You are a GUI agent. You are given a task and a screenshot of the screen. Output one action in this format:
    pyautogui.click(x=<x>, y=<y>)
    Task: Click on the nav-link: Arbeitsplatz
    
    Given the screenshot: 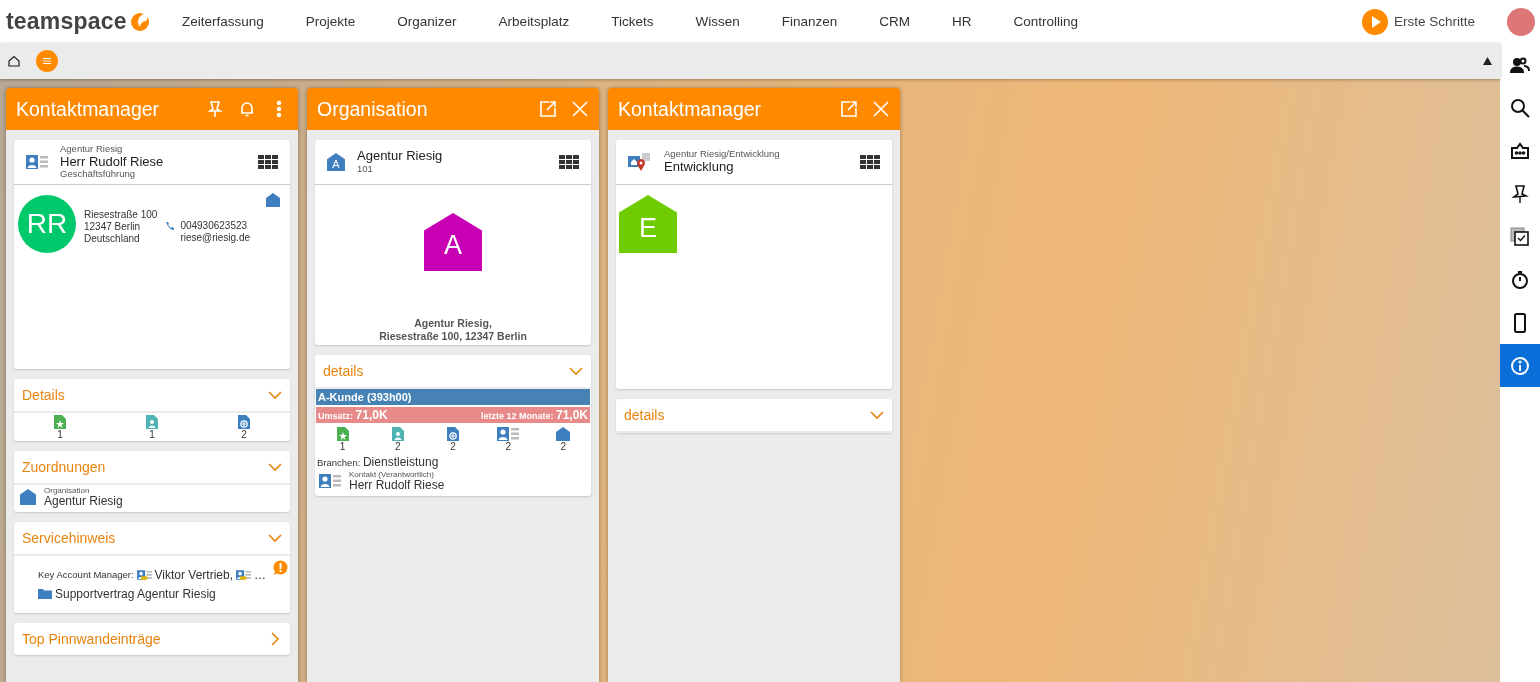 What is the action you would take?
    pyautogui.click(x=534, y=21)
    